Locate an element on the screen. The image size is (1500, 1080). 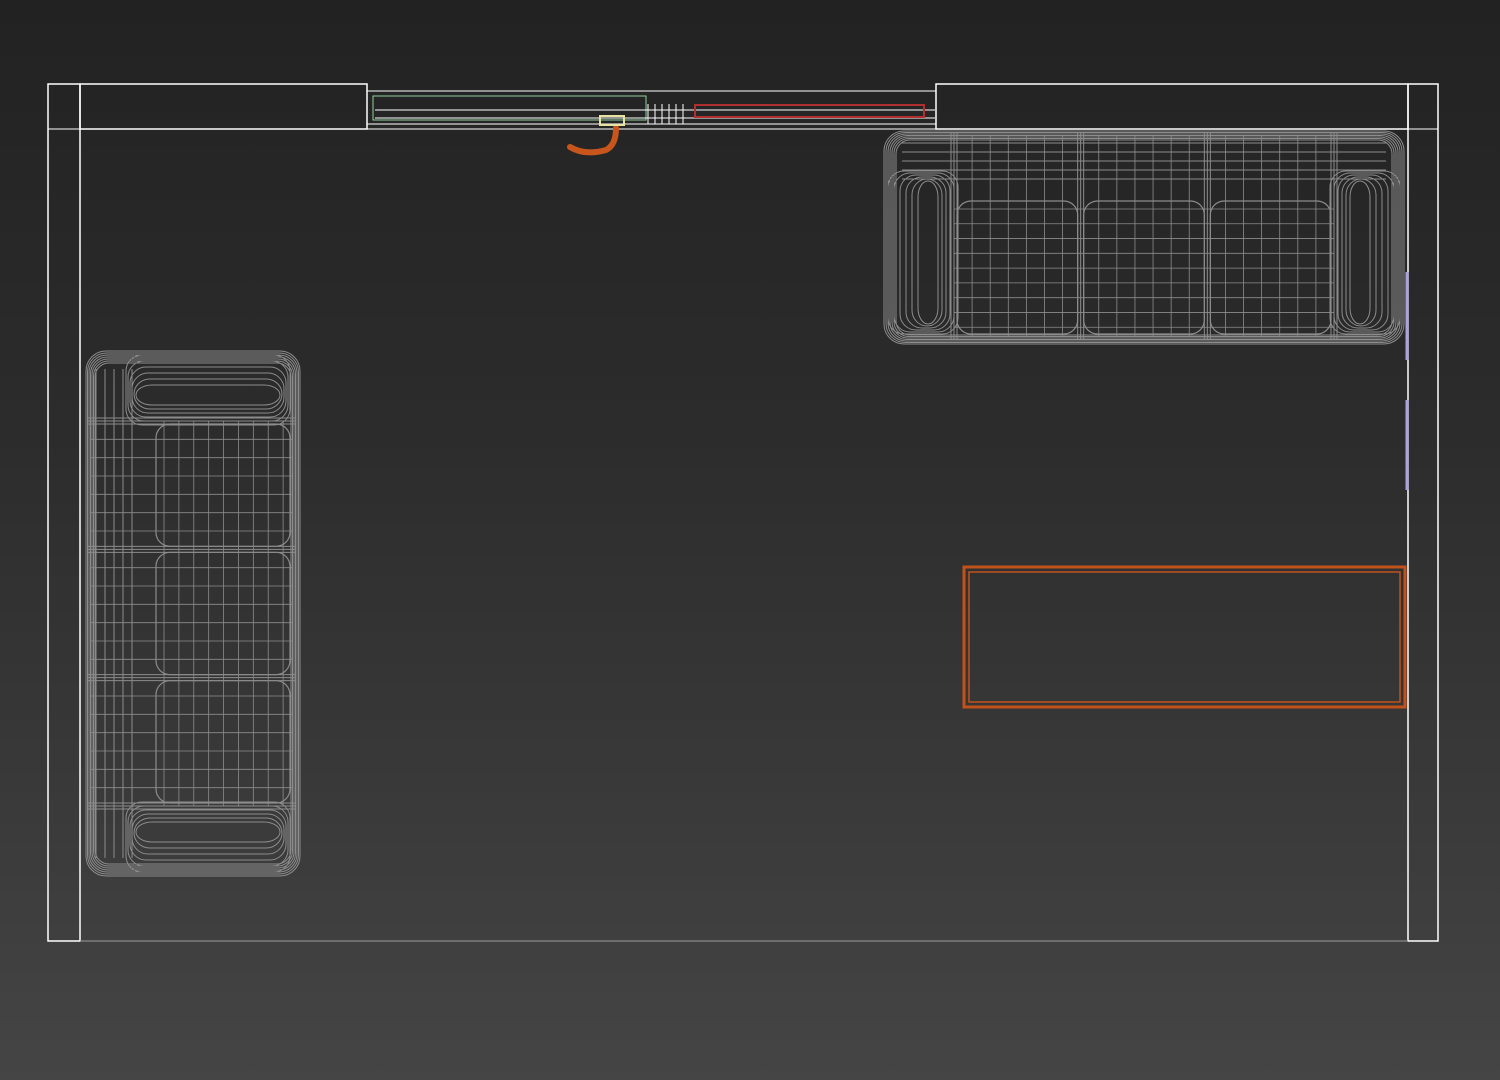
sofa-top-right is located at coordinates (1144, 237).